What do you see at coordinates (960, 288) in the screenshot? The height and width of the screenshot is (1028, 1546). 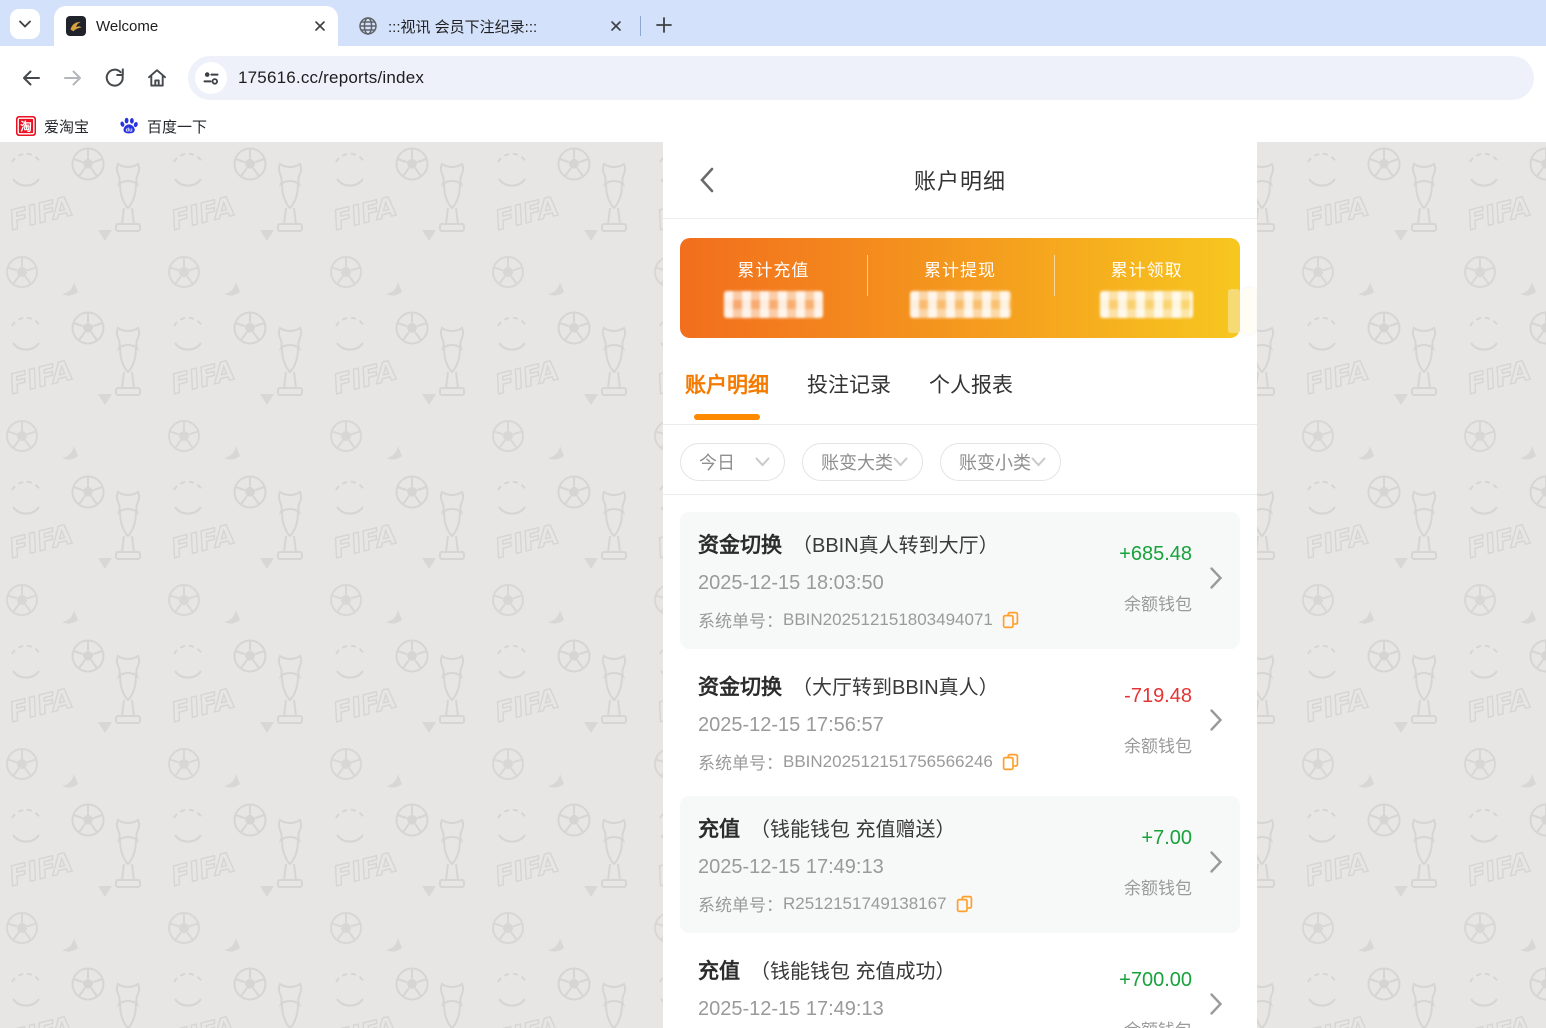 I see `summary-total-withdraw: 累计提现` at bounding box center [960, 288].